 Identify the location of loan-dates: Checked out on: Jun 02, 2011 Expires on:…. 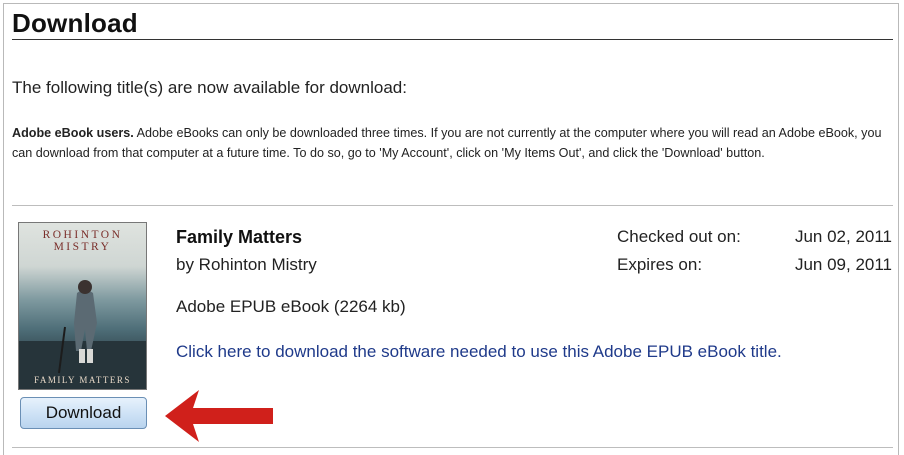
(754, 255).